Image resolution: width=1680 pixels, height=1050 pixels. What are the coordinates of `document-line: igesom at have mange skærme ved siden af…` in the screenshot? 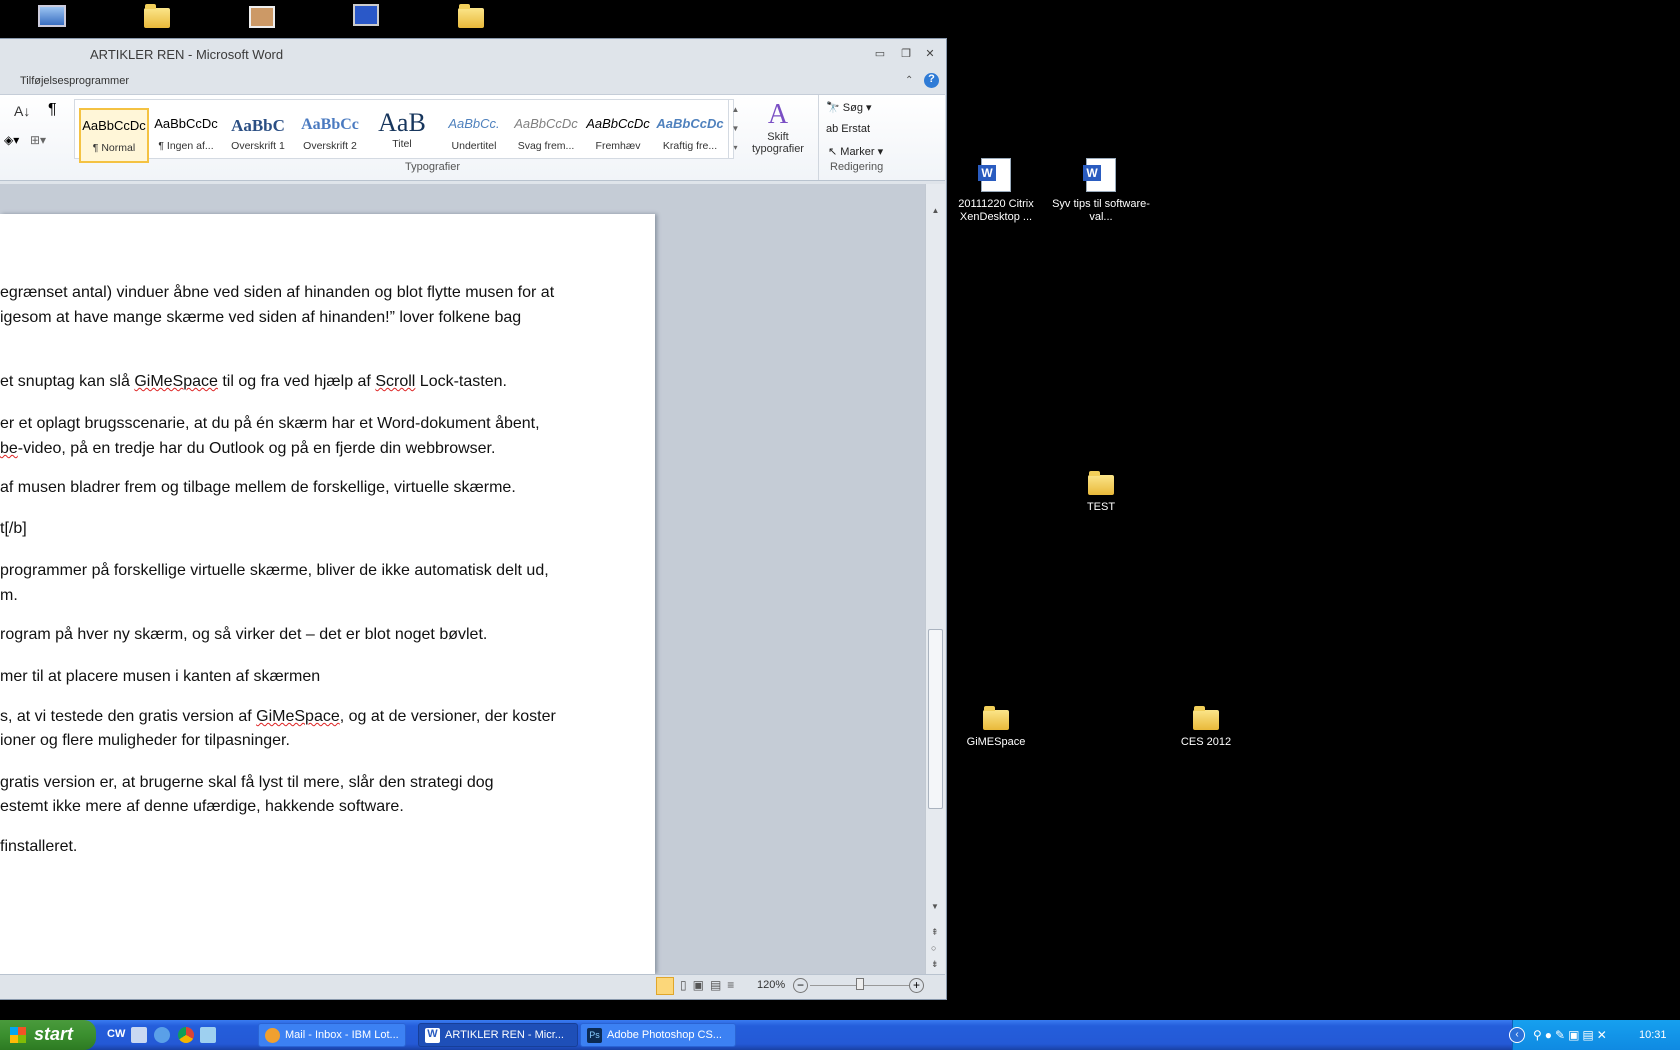 It's located at (260, 318).